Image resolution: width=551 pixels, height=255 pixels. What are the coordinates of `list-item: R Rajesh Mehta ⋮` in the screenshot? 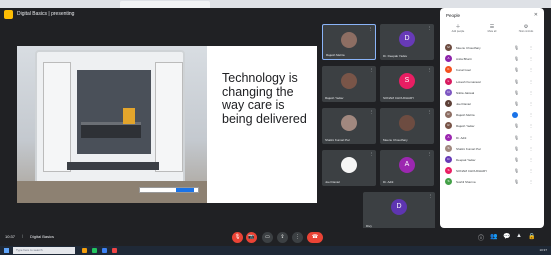 It's located at (492, 114).